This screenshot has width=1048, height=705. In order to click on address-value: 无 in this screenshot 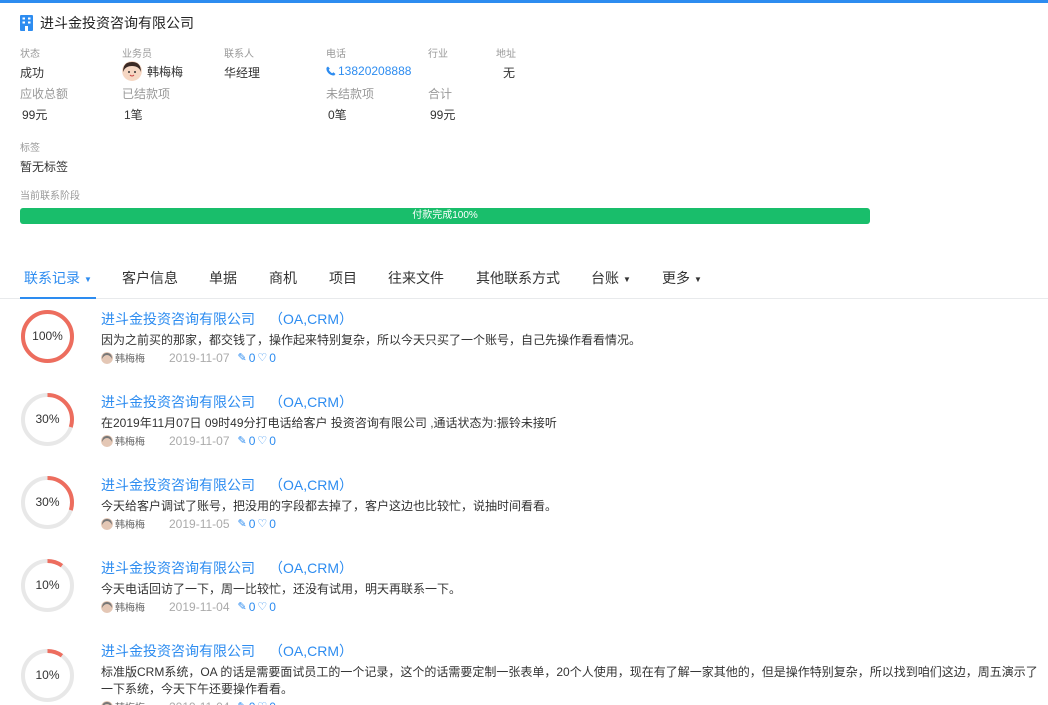, I will do `click(509, 73)`.